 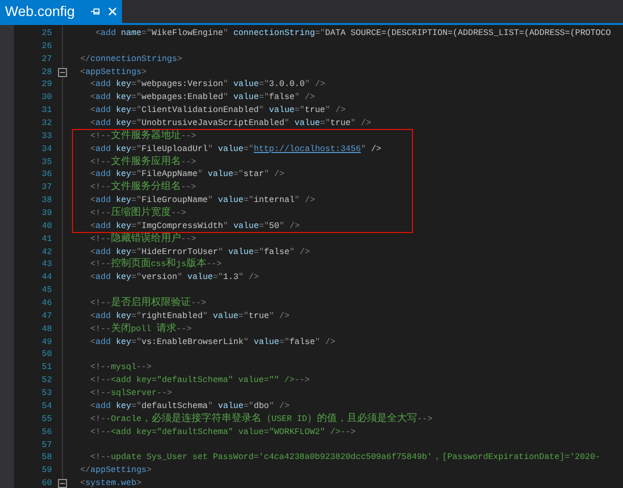 What do you see at coordinates (199, 251) in the screenshot?
I see `code-line: <add key="HideErrorToUser" value="false" />` at bounding box center [199, 251].